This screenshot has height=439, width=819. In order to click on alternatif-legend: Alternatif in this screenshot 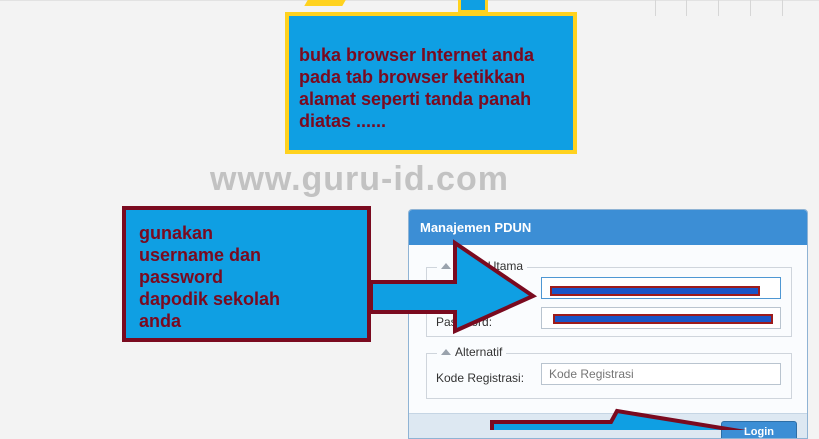, I will do `click(472, 352)`.